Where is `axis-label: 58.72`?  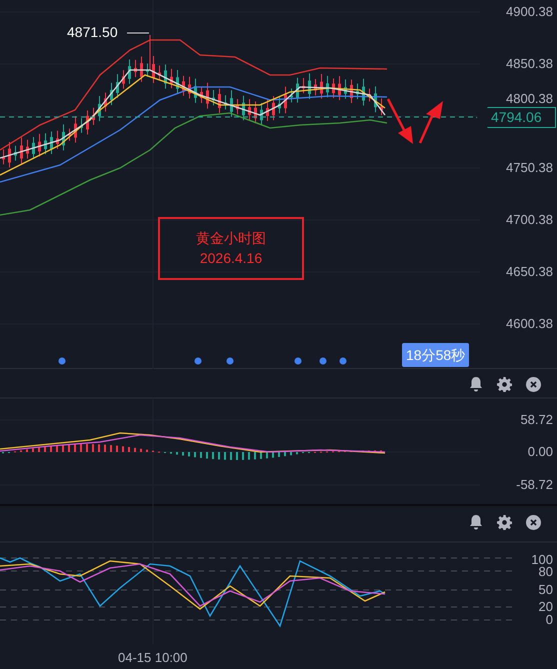
axis-label: 58.72 is located at coordinates (536, 419).